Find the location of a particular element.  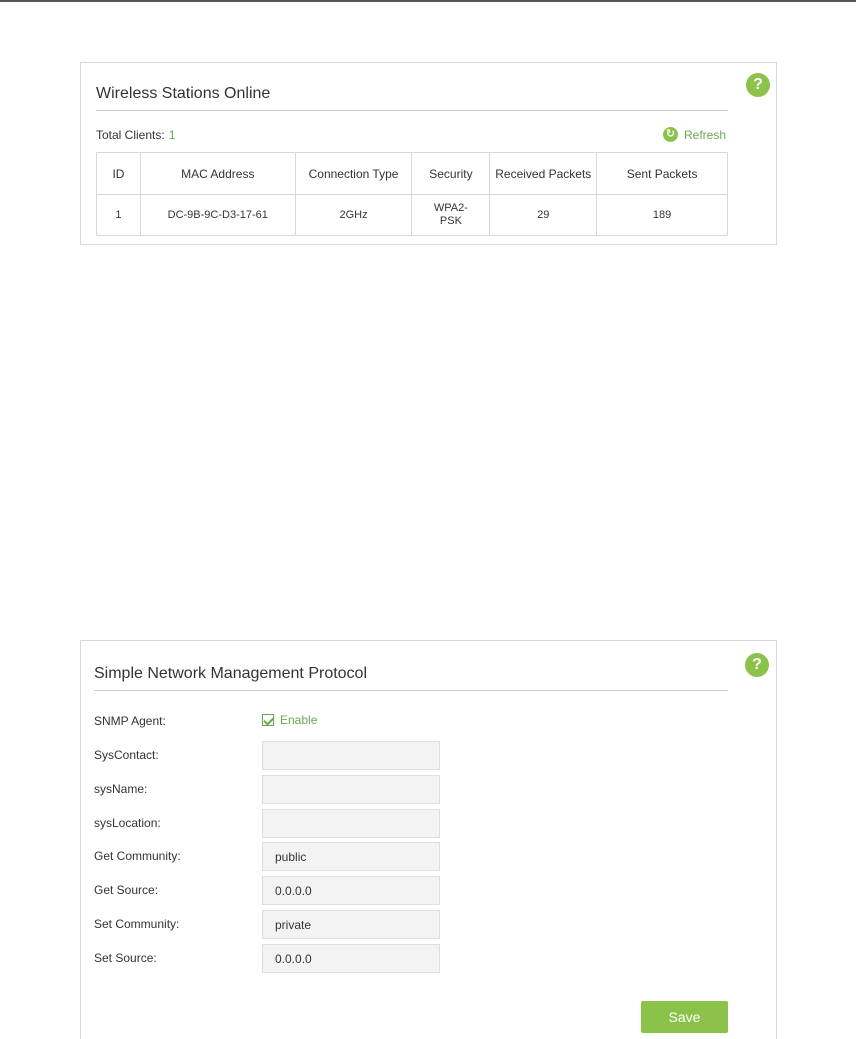

cell-id: 1 is located at coordinates (118, 215).